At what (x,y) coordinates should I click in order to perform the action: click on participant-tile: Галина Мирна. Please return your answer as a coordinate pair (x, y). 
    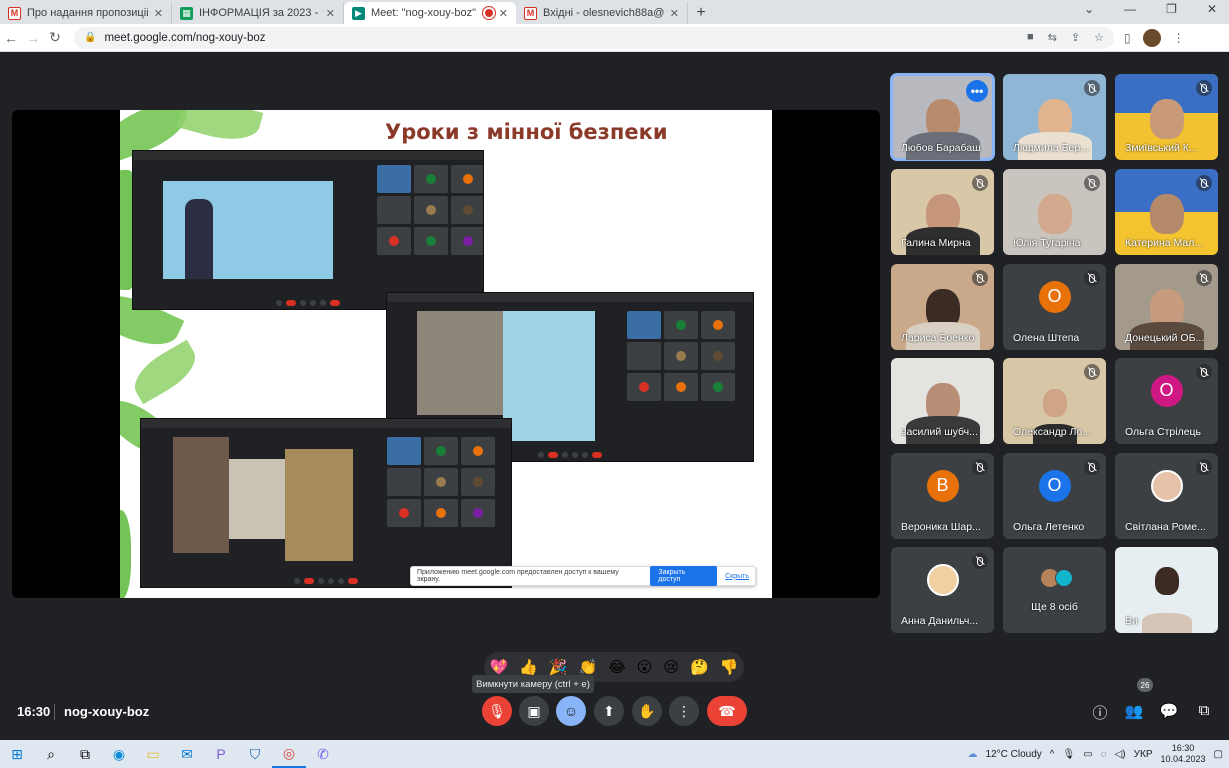
    Looking at the image, I should click on (942, 212).